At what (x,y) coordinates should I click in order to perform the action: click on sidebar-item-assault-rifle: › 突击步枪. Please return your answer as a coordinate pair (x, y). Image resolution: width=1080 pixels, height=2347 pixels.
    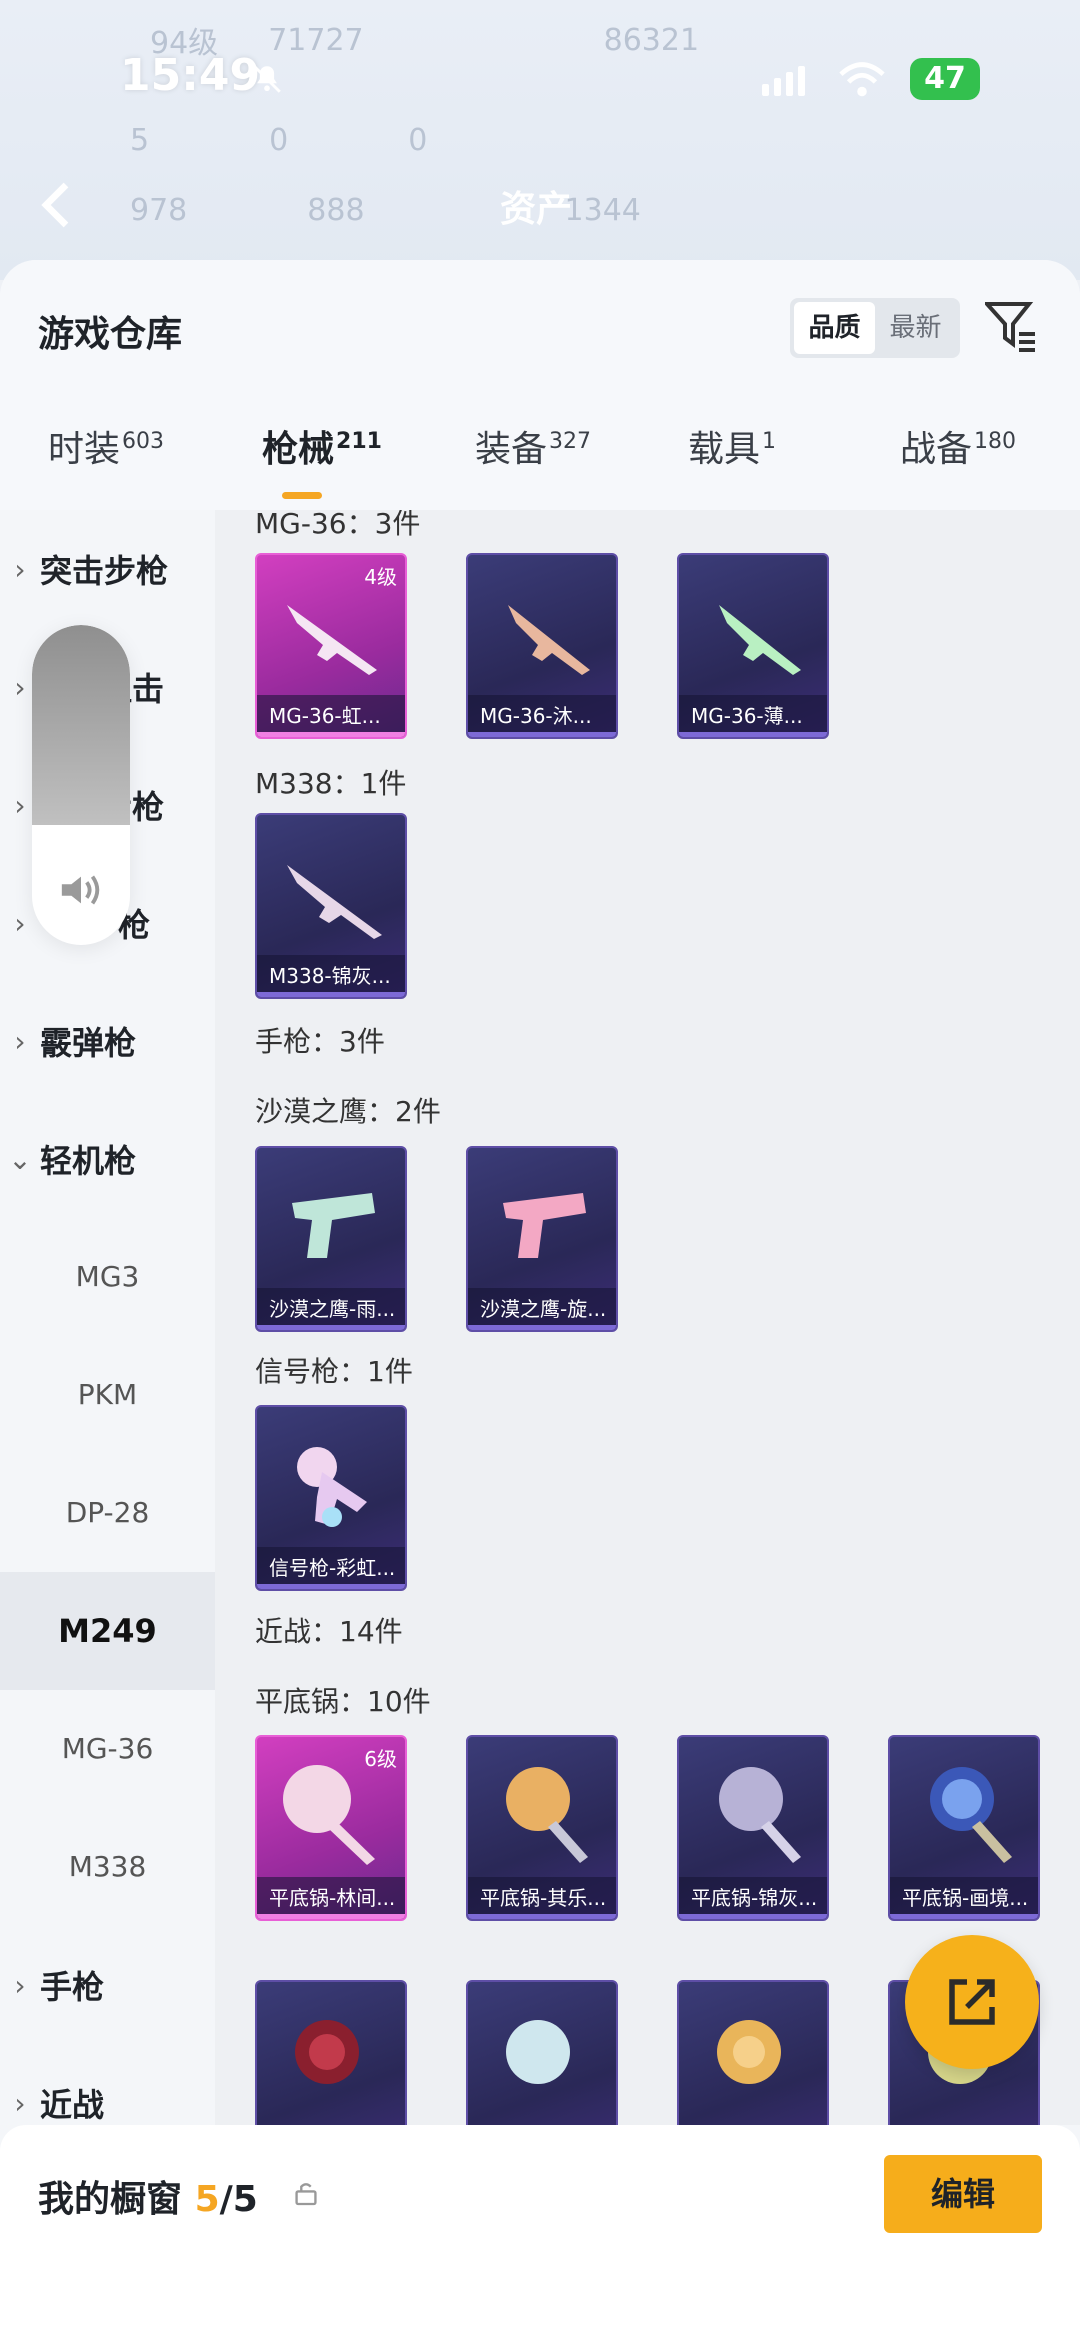
    Looking at the image, I should click on (107, 569).